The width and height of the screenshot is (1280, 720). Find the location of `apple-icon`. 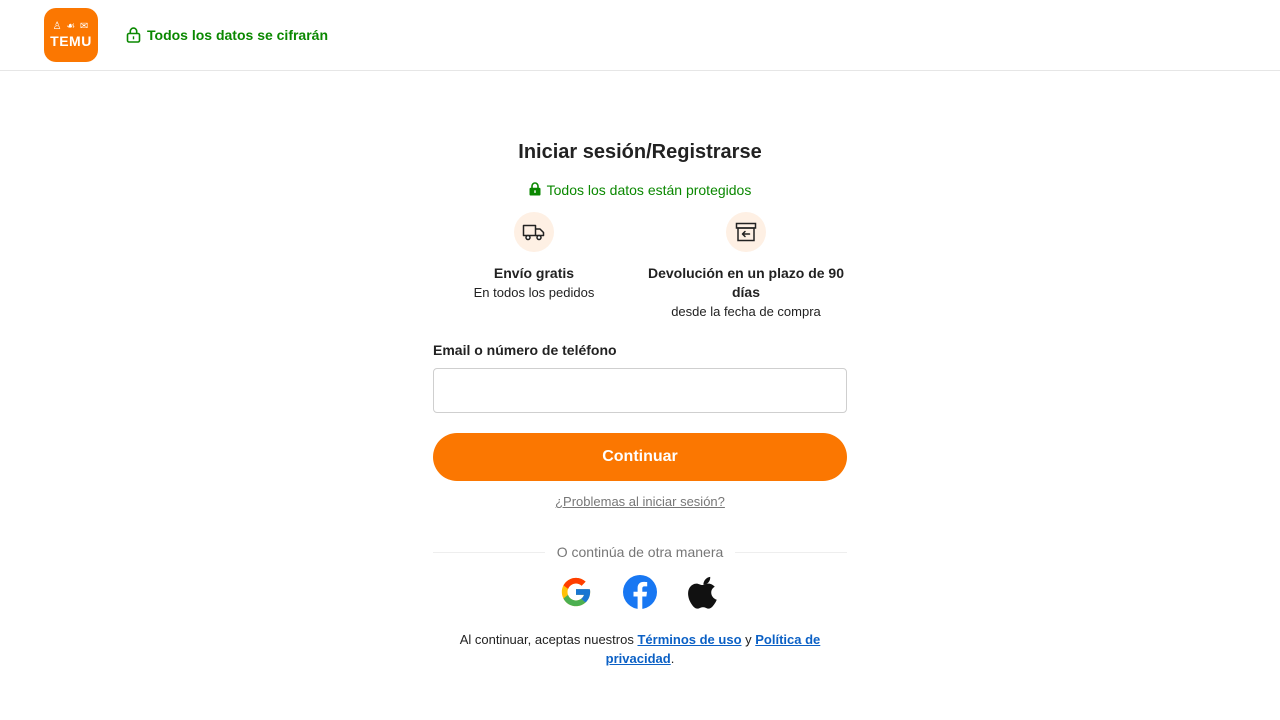

apple-icon is located at coordinates (702, 592).